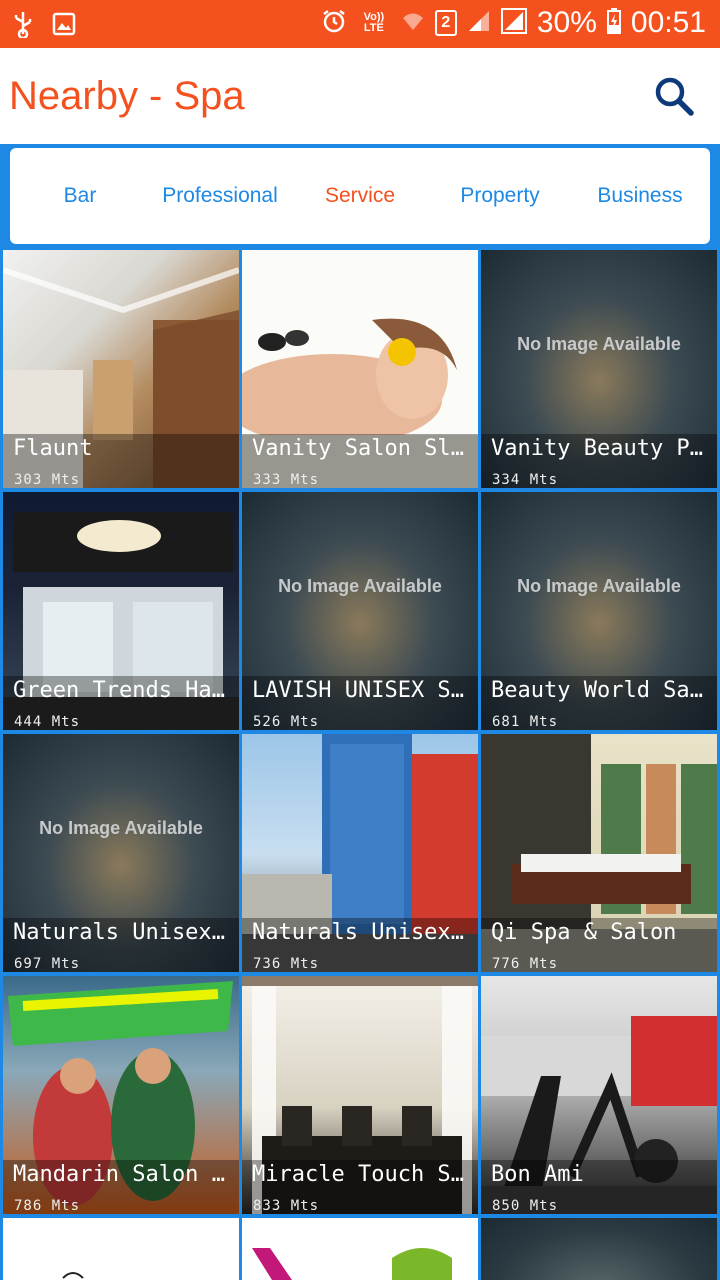 This screenshot has width=720, height=1280. What do you see at coordinates (525, 722) in the screenshot?
I see `place-distance: 681 Mts` at bounding box center [525, 722].